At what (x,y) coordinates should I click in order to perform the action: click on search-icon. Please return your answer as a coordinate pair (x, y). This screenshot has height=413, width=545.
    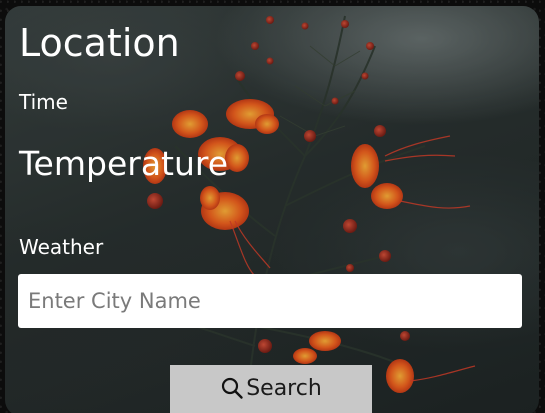
    Looking at the image, I should click on (232, 388).